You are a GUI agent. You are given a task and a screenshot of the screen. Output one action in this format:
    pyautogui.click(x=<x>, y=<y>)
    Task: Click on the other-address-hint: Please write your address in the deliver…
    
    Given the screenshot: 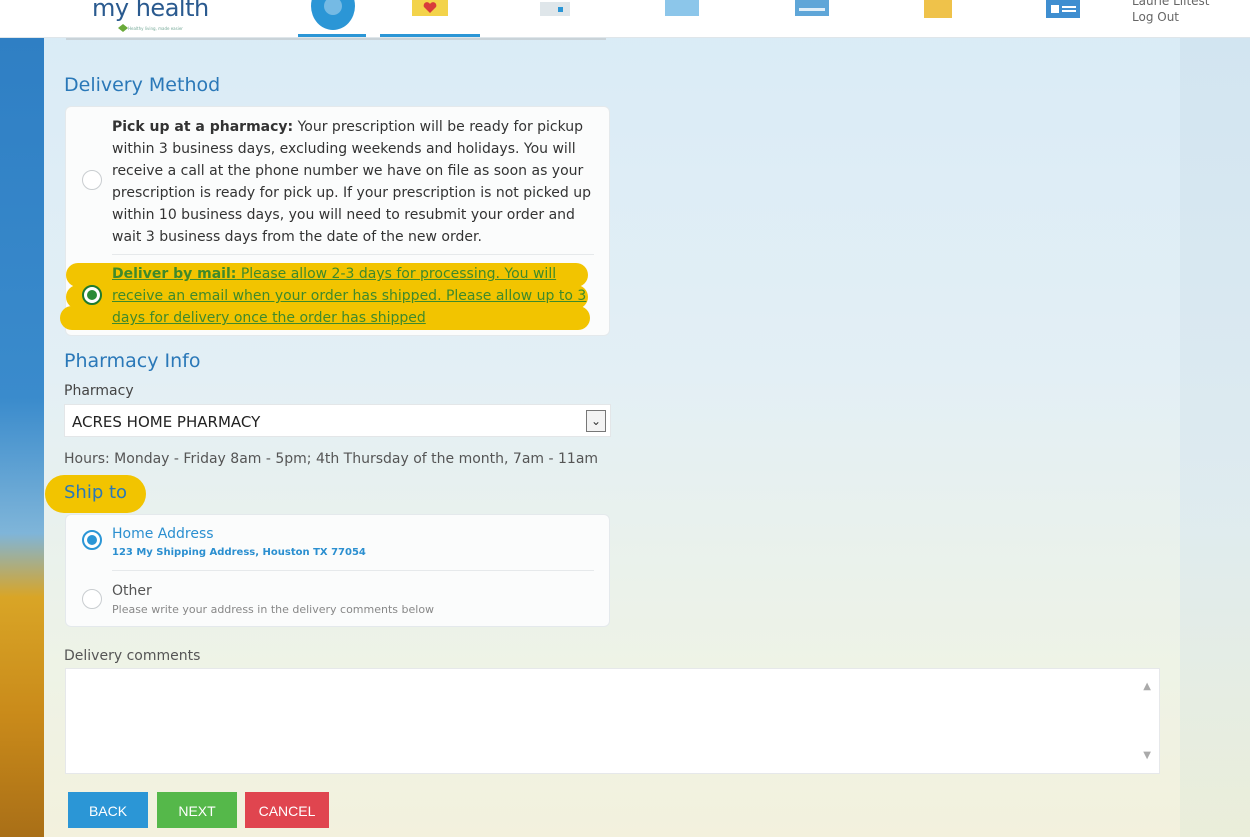 What is the action you would take?
    pyautogui.click(x=273, y=609)
    